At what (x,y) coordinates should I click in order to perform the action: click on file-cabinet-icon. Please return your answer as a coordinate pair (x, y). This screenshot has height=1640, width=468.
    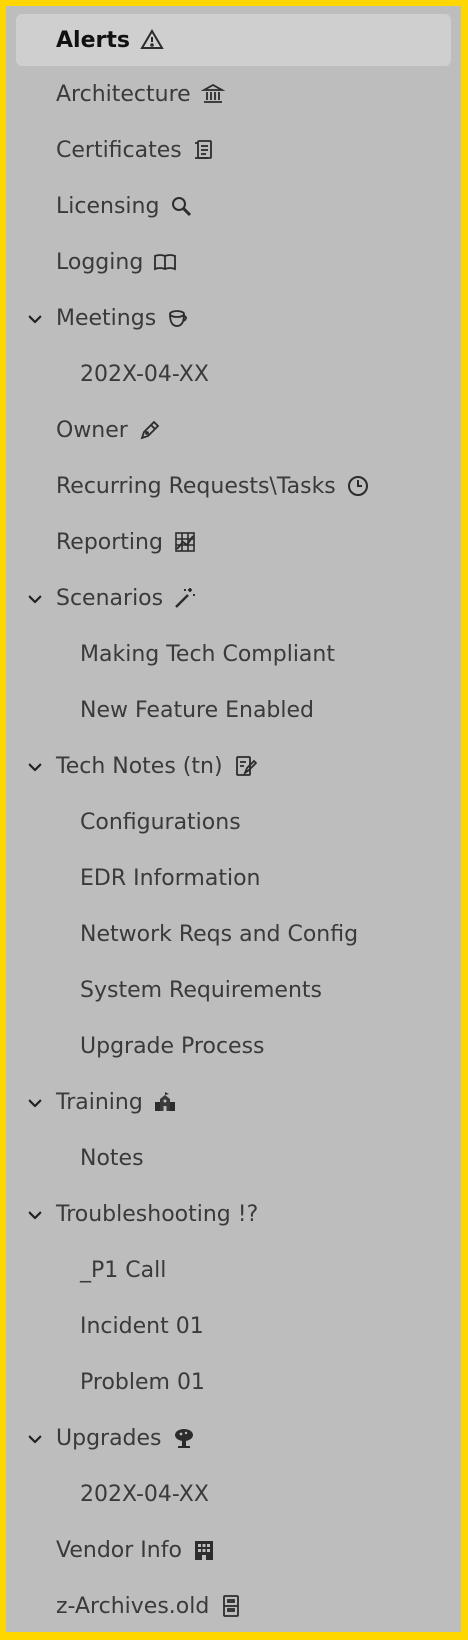
    Looking at the image, I should click on (232, 1606).